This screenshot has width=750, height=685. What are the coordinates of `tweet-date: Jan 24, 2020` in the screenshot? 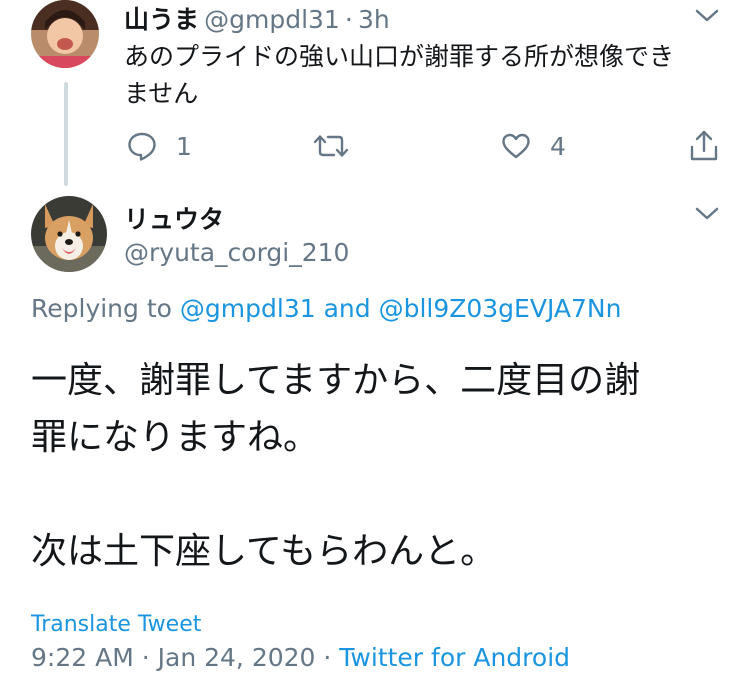 It's located at (236, 657).